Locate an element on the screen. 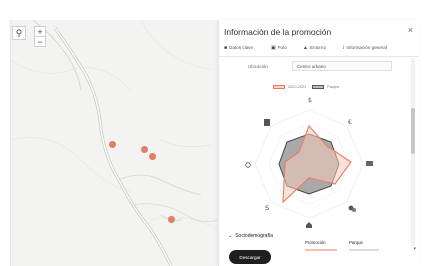 This screenshot has height=266, width=426. search-icon: ⚲ is located at coordinates (19, 32).